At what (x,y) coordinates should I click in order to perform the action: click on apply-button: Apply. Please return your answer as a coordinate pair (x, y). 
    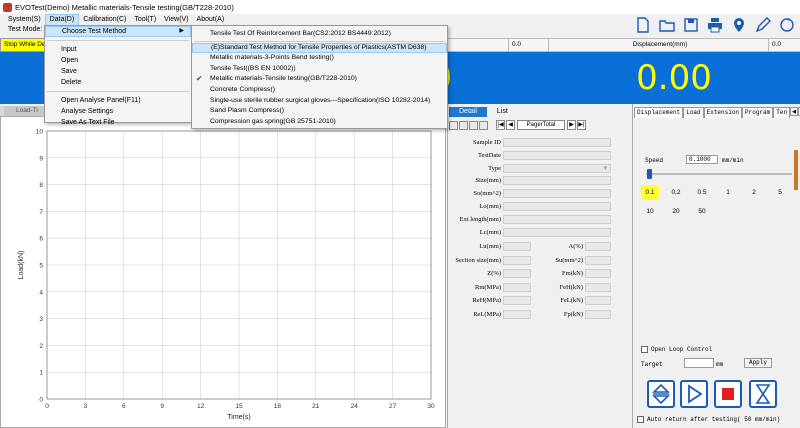
    Looking at the image, I should click on (758, 363).